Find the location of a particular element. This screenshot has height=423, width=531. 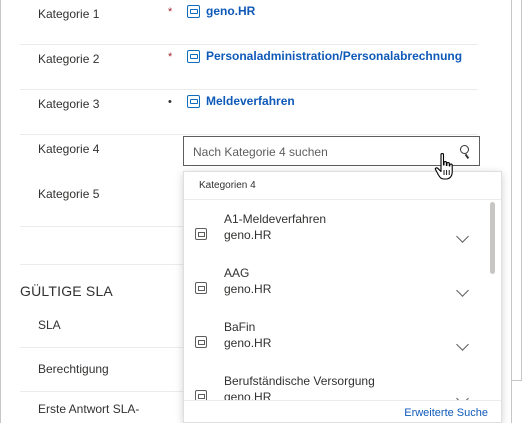

frame-right-border is located at coordinates (511, 211).